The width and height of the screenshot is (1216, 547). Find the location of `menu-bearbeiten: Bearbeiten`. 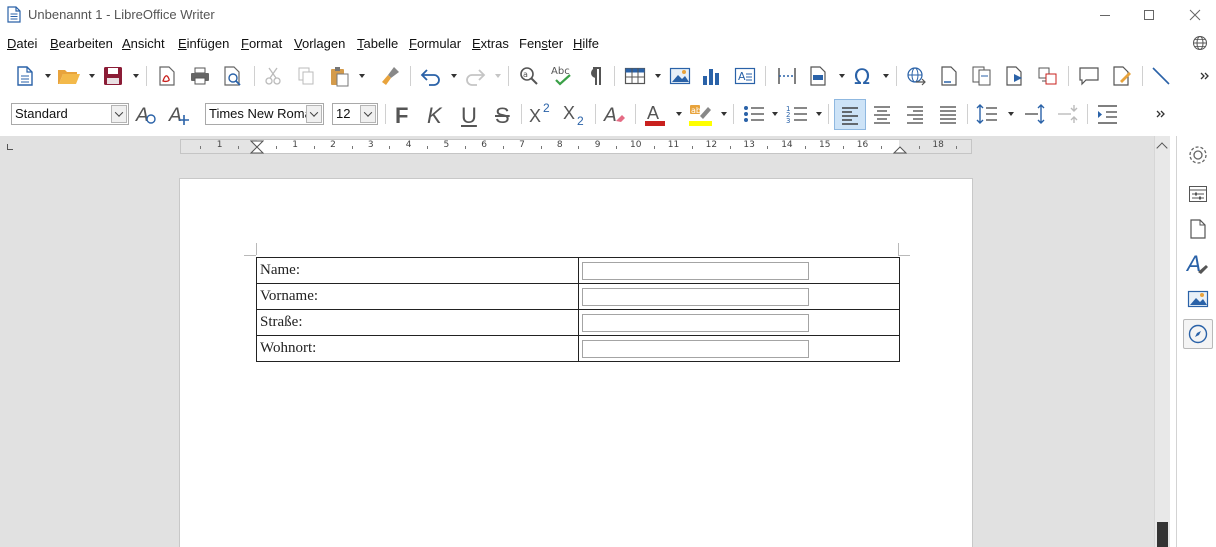

menu-bearbeiten: Bearbeiten is located at coordinates (81, 43).